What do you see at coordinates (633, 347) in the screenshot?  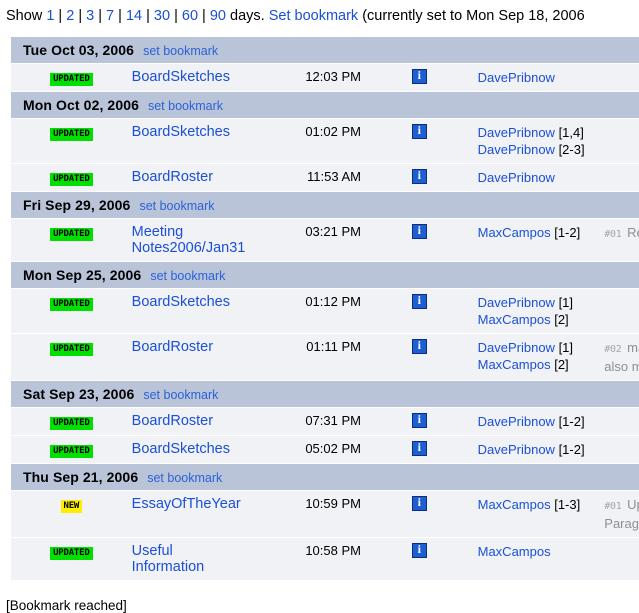 I see `comment-text: makin` at bounding box center [633, 347].